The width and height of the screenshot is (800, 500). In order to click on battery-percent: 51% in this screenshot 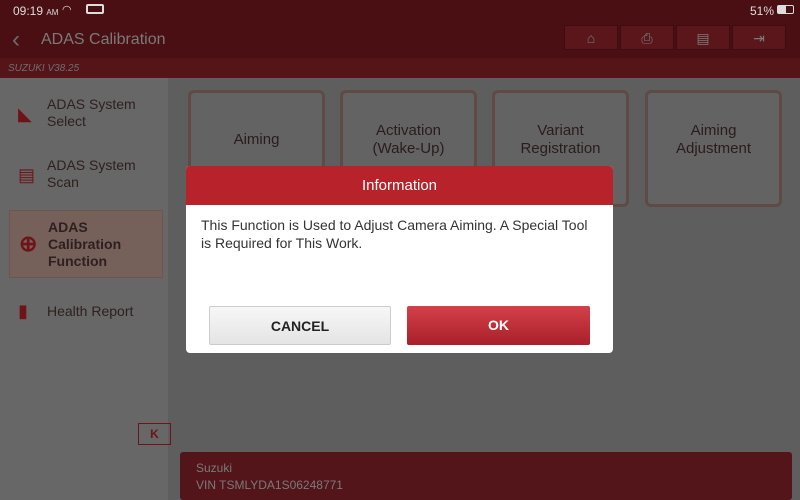, I will do `click(762, 11)`.